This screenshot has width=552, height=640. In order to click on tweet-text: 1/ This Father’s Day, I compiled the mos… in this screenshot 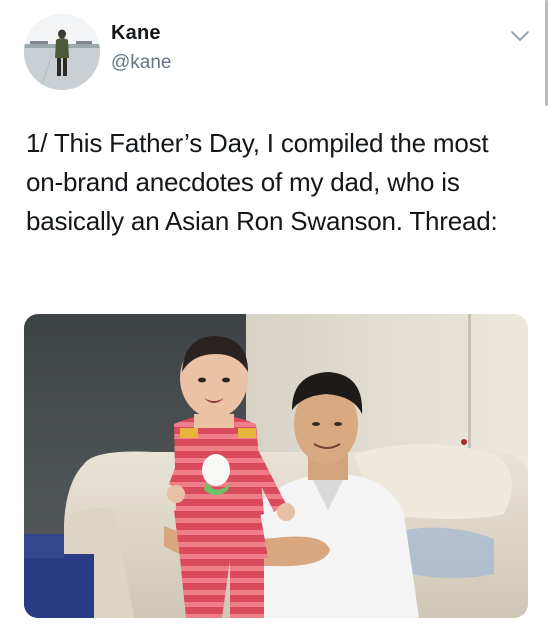, I will do `click(262, 182)`.